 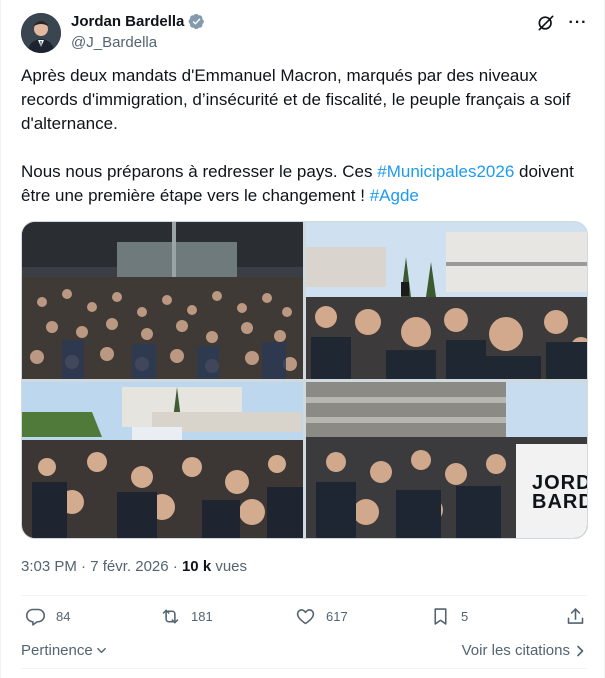 What do you see at coordinates (465, 616) in the screenshot?
I see `bookmark-count: 5` at bounding box center [465, 616].